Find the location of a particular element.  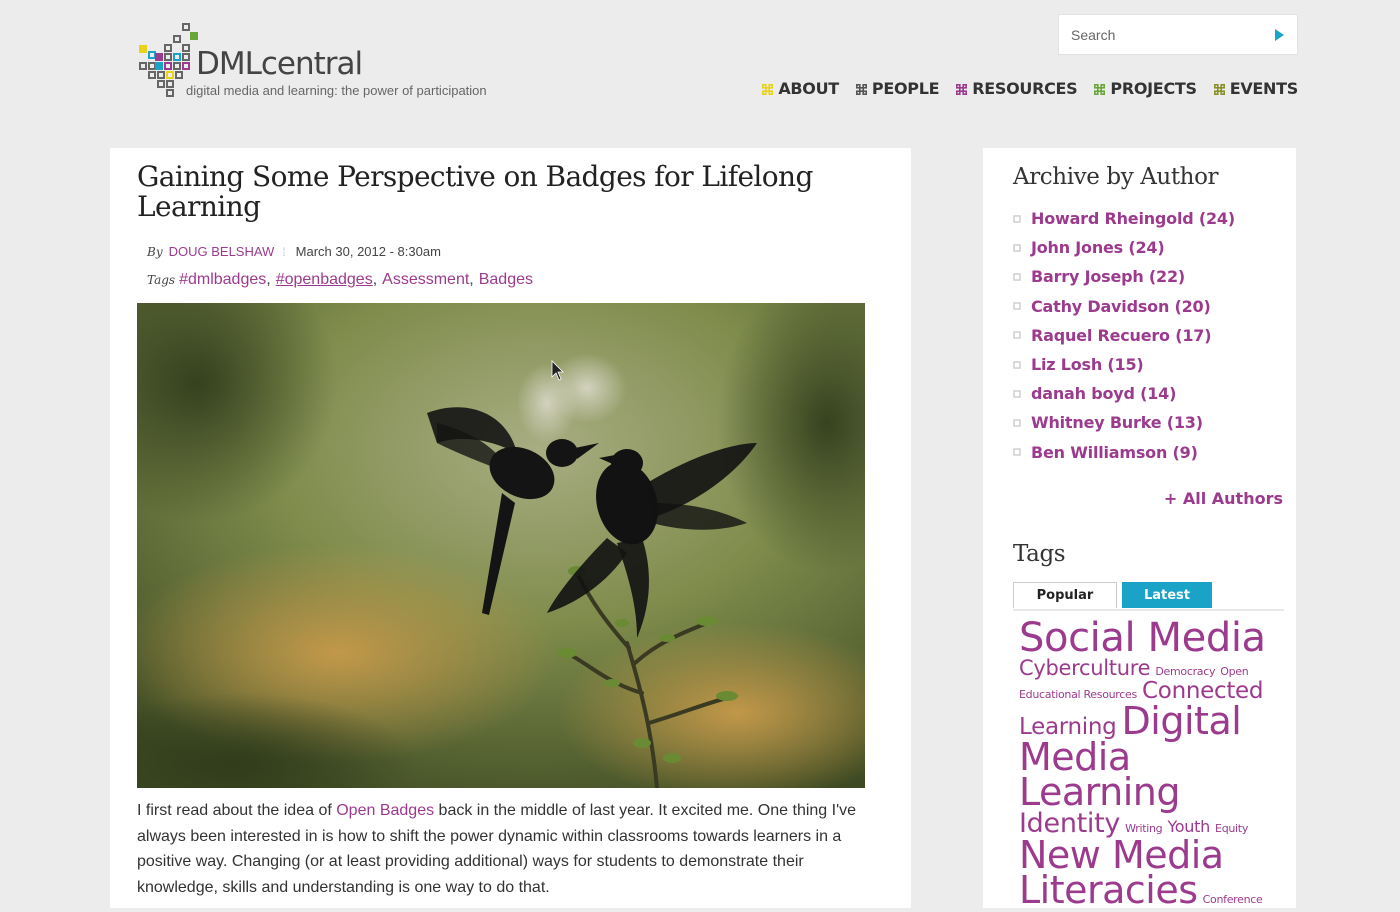

tag-link: Assessment is located at coordinates (425, 280).